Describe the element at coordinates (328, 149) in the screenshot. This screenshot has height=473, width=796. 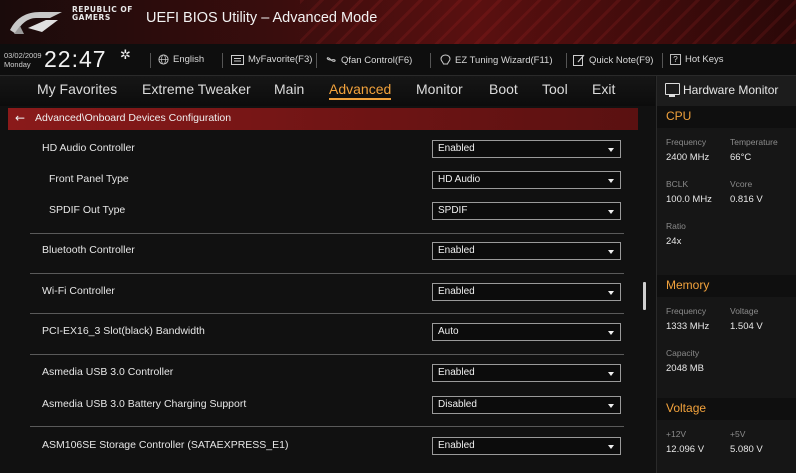
I see `setting-row-hd-audio-controller: HD Audio Controller Enabled` at that location.